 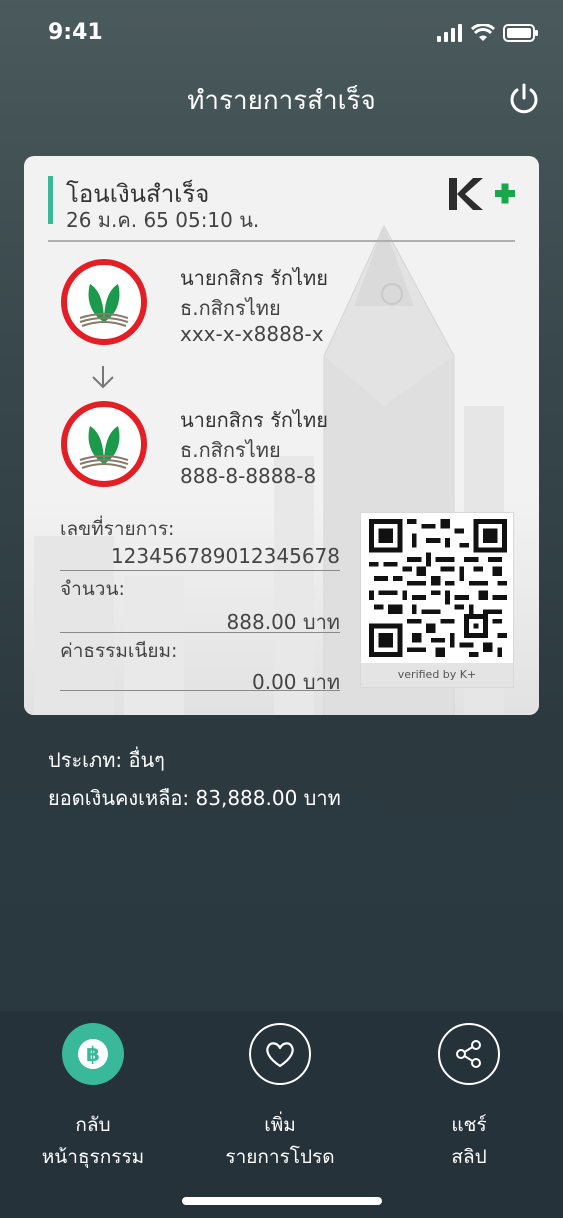 What do you see at coordinates (482, 194) in the screenshot?
I see `kplus-logo` at bounding box center [482, 194].